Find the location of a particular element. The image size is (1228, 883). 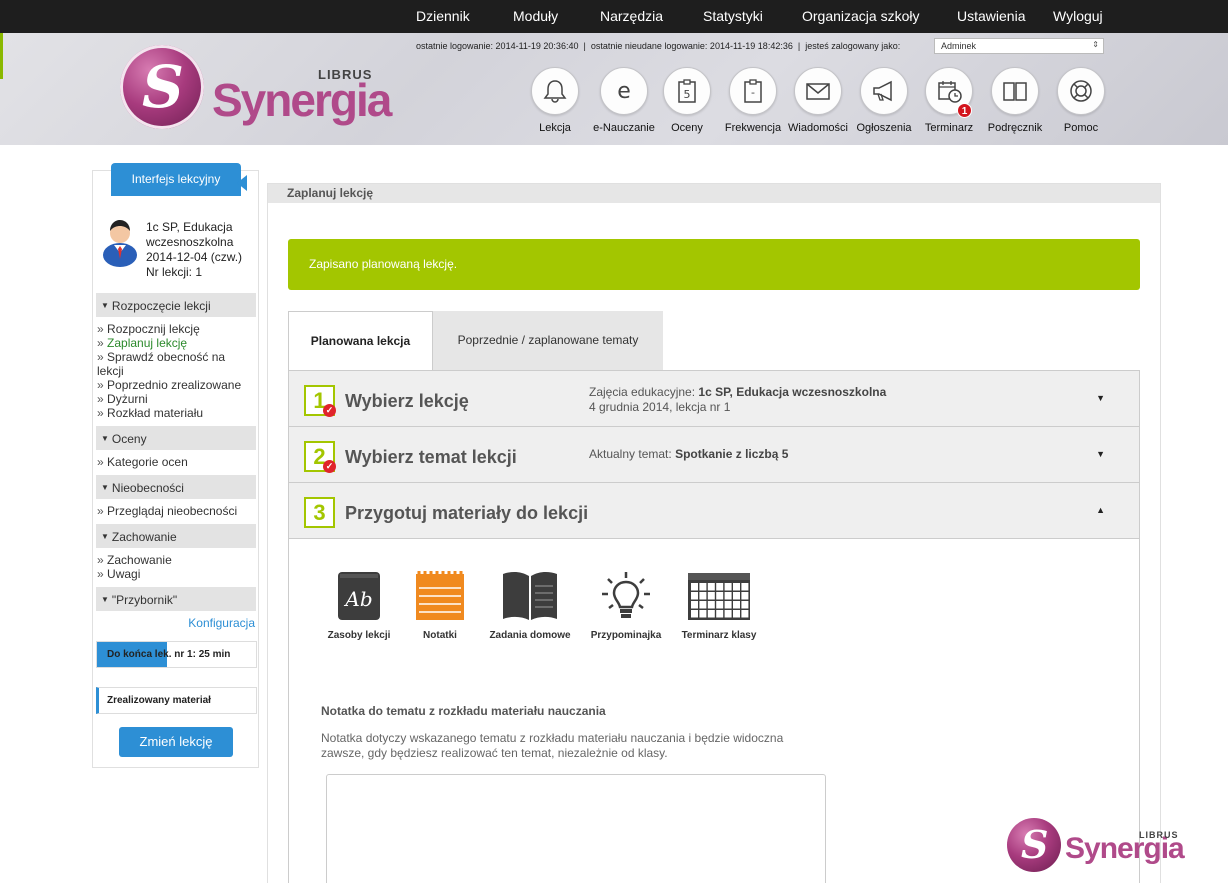

change-lesson-button: Zmień lekcję is located at coordinates (176, 742).